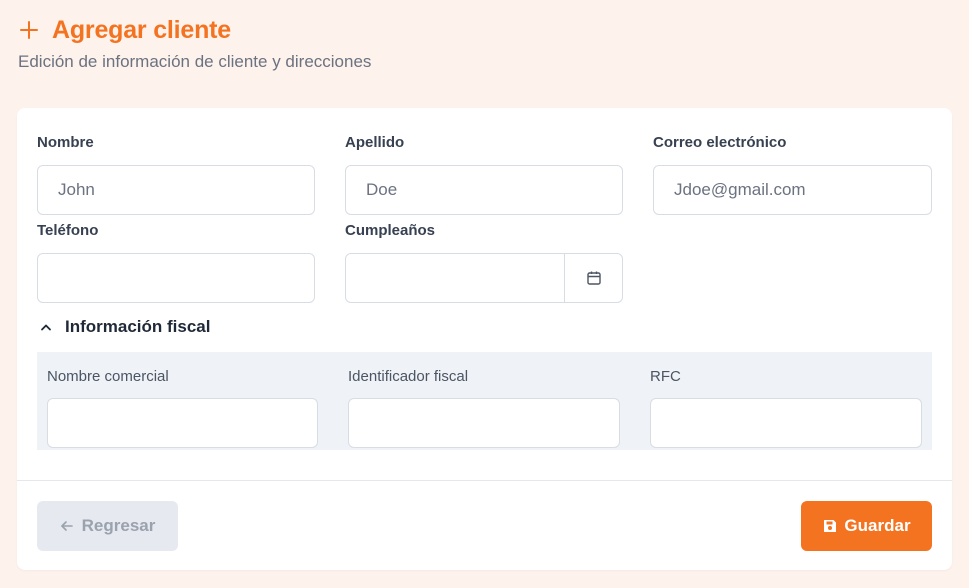 Image resolution: width=969 pixels, height=588 pixels. I want to click on identificador-fiscal-input, so click(484, 423).